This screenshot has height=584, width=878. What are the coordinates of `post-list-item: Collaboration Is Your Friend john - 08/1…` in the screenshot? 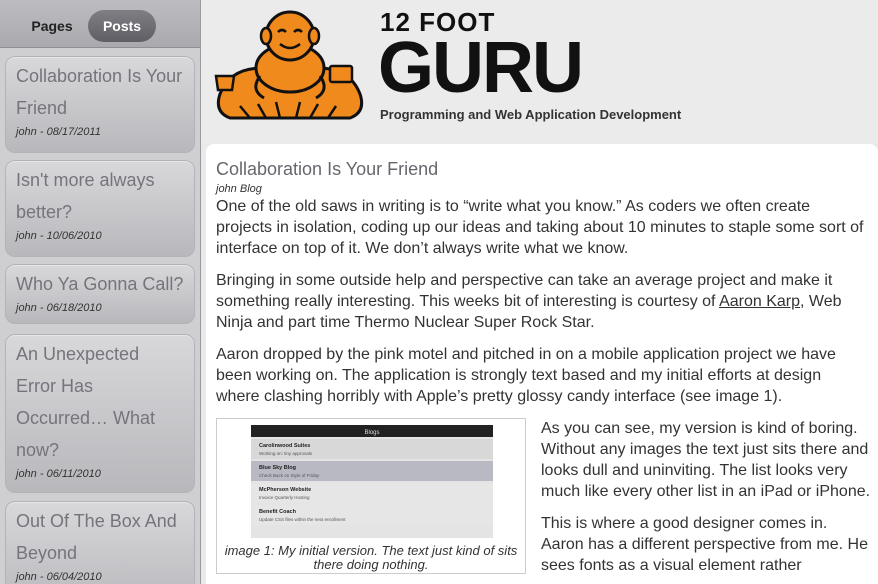 It's located at (100, 104).